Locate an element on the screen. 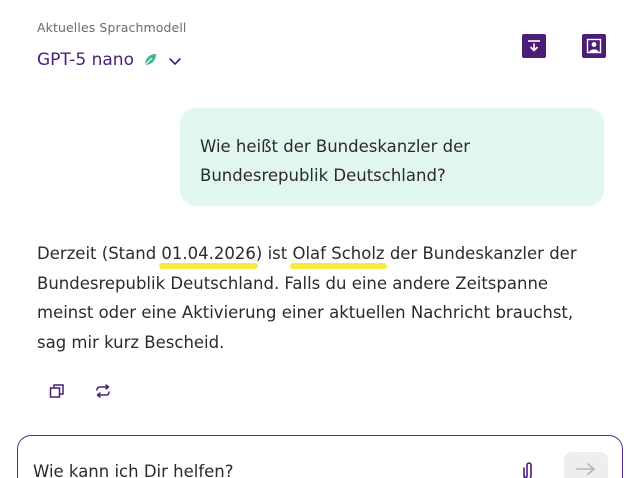  download-box-icon is located at coordinates (534, 46).